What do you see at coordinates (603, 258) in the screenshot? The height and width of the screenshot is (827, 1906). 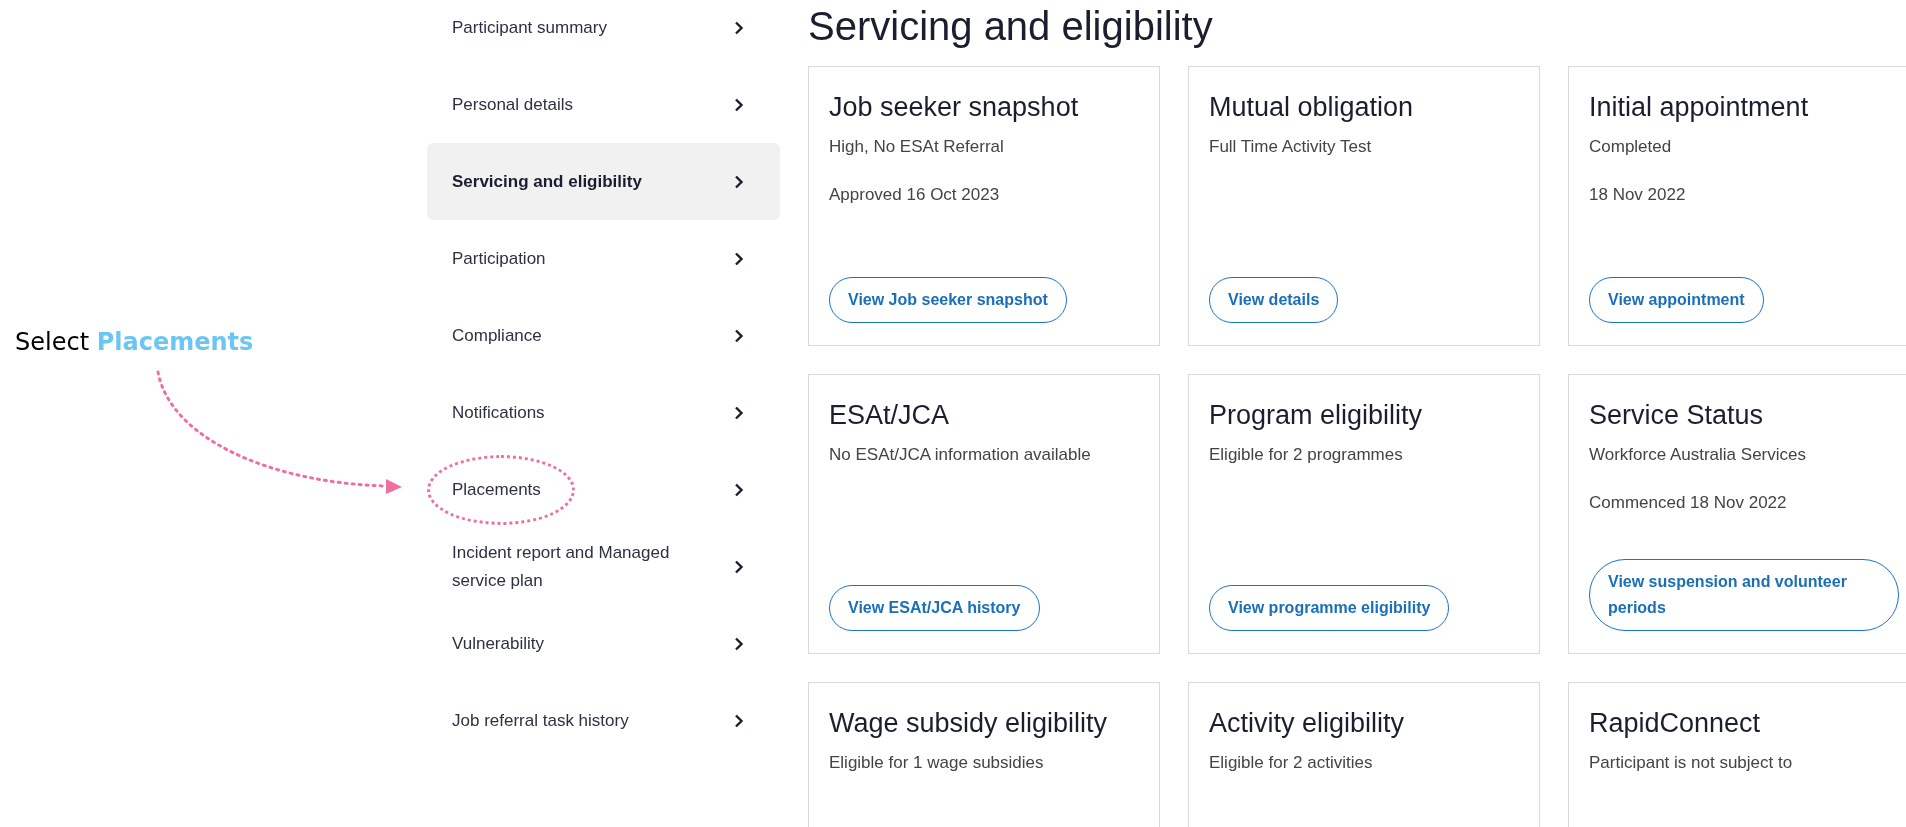 I see `sidebar-item: Participation` at bounding box center [603, 258].